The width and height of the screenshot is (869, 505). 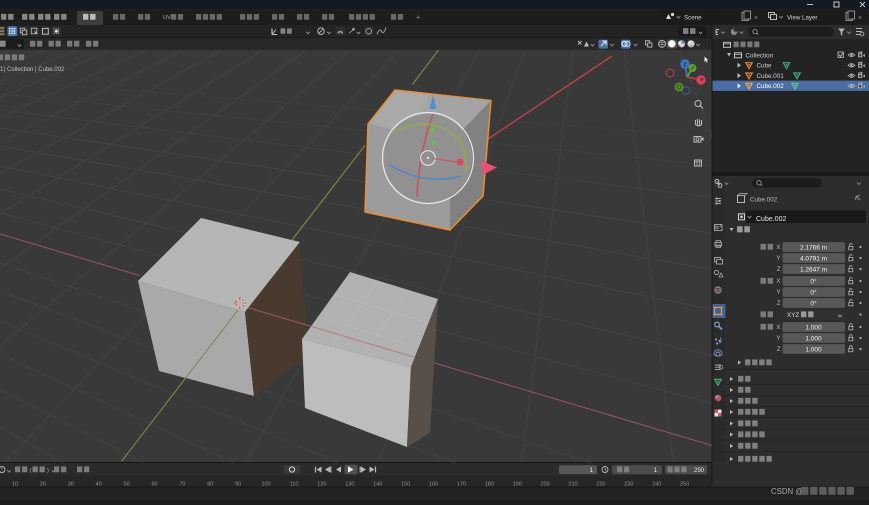 I want to click on svg-text: 1, so click(x=592, y=470).